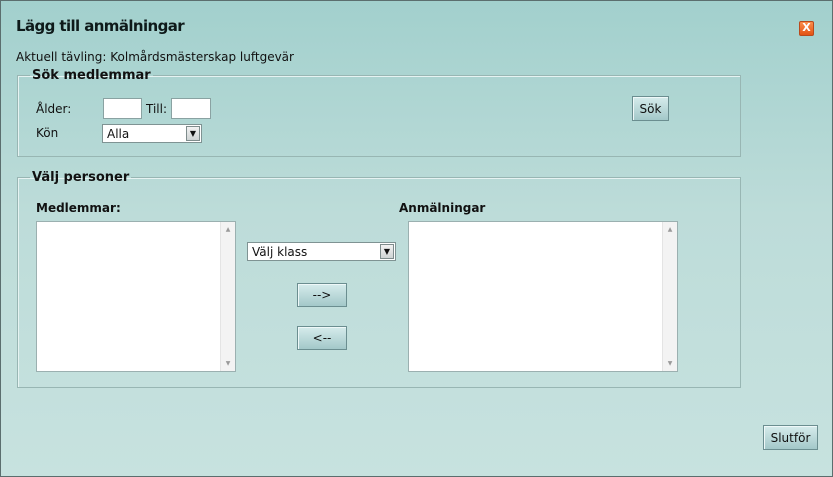  I want to click on search-members-legend: Sök medlemmar, so click(91, 75).